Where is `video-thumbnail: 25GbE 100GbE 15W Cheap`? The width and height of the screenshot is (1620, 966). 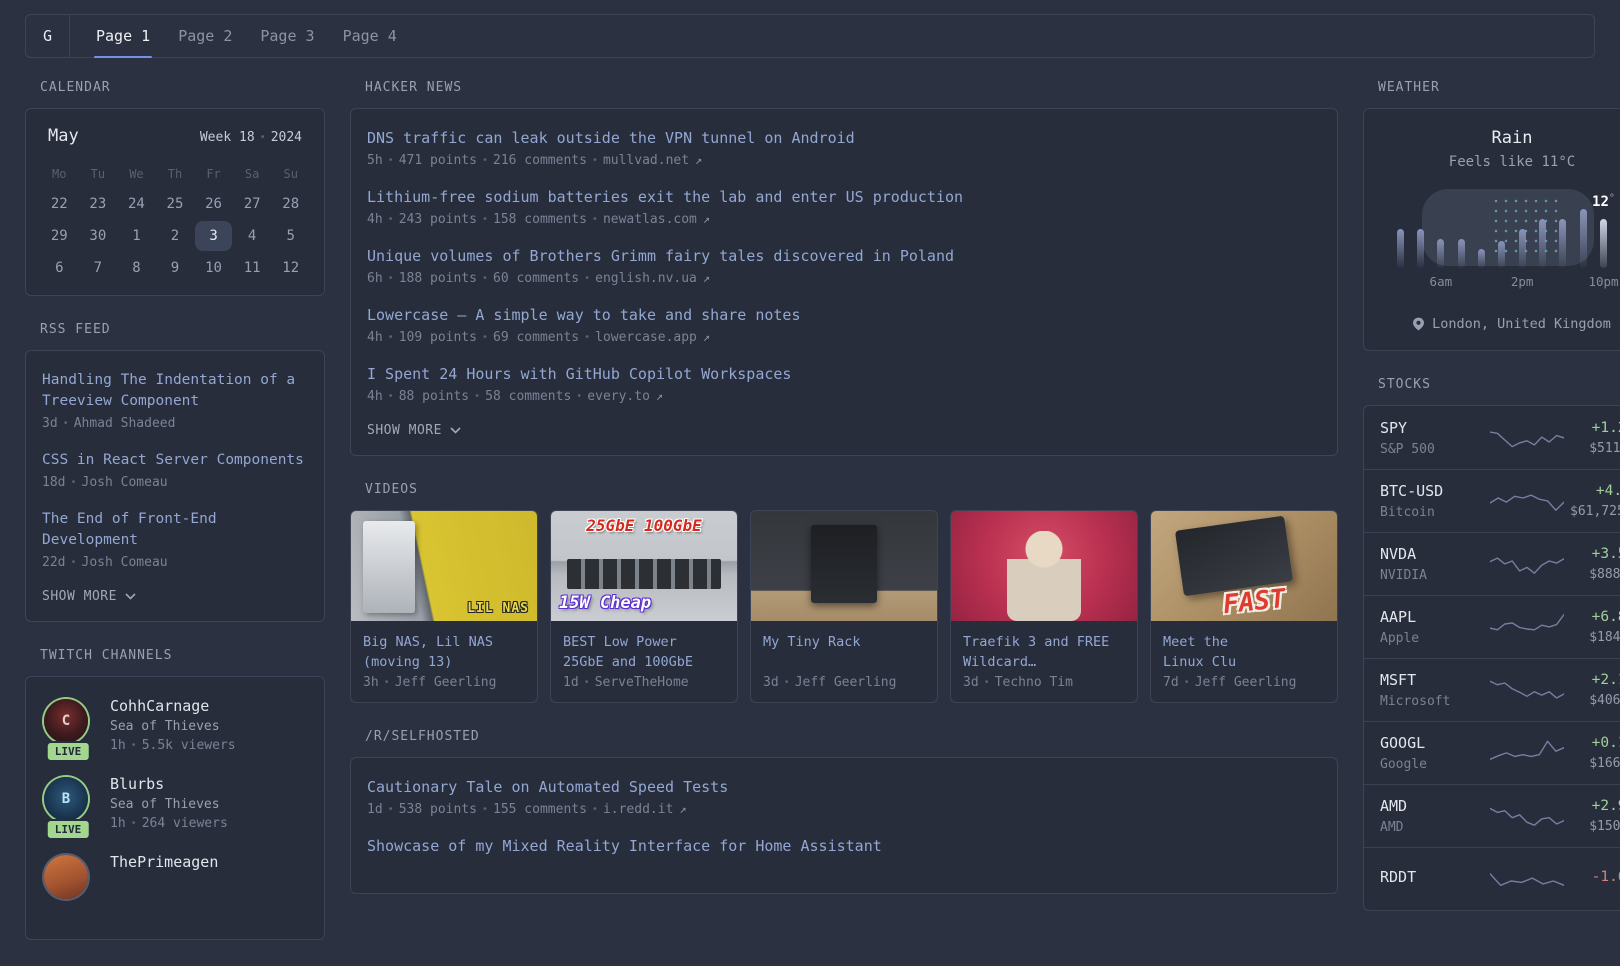 video-thumbnail: 25GbE 100GbE 15W Cheap is located at coordinates (644, 566).